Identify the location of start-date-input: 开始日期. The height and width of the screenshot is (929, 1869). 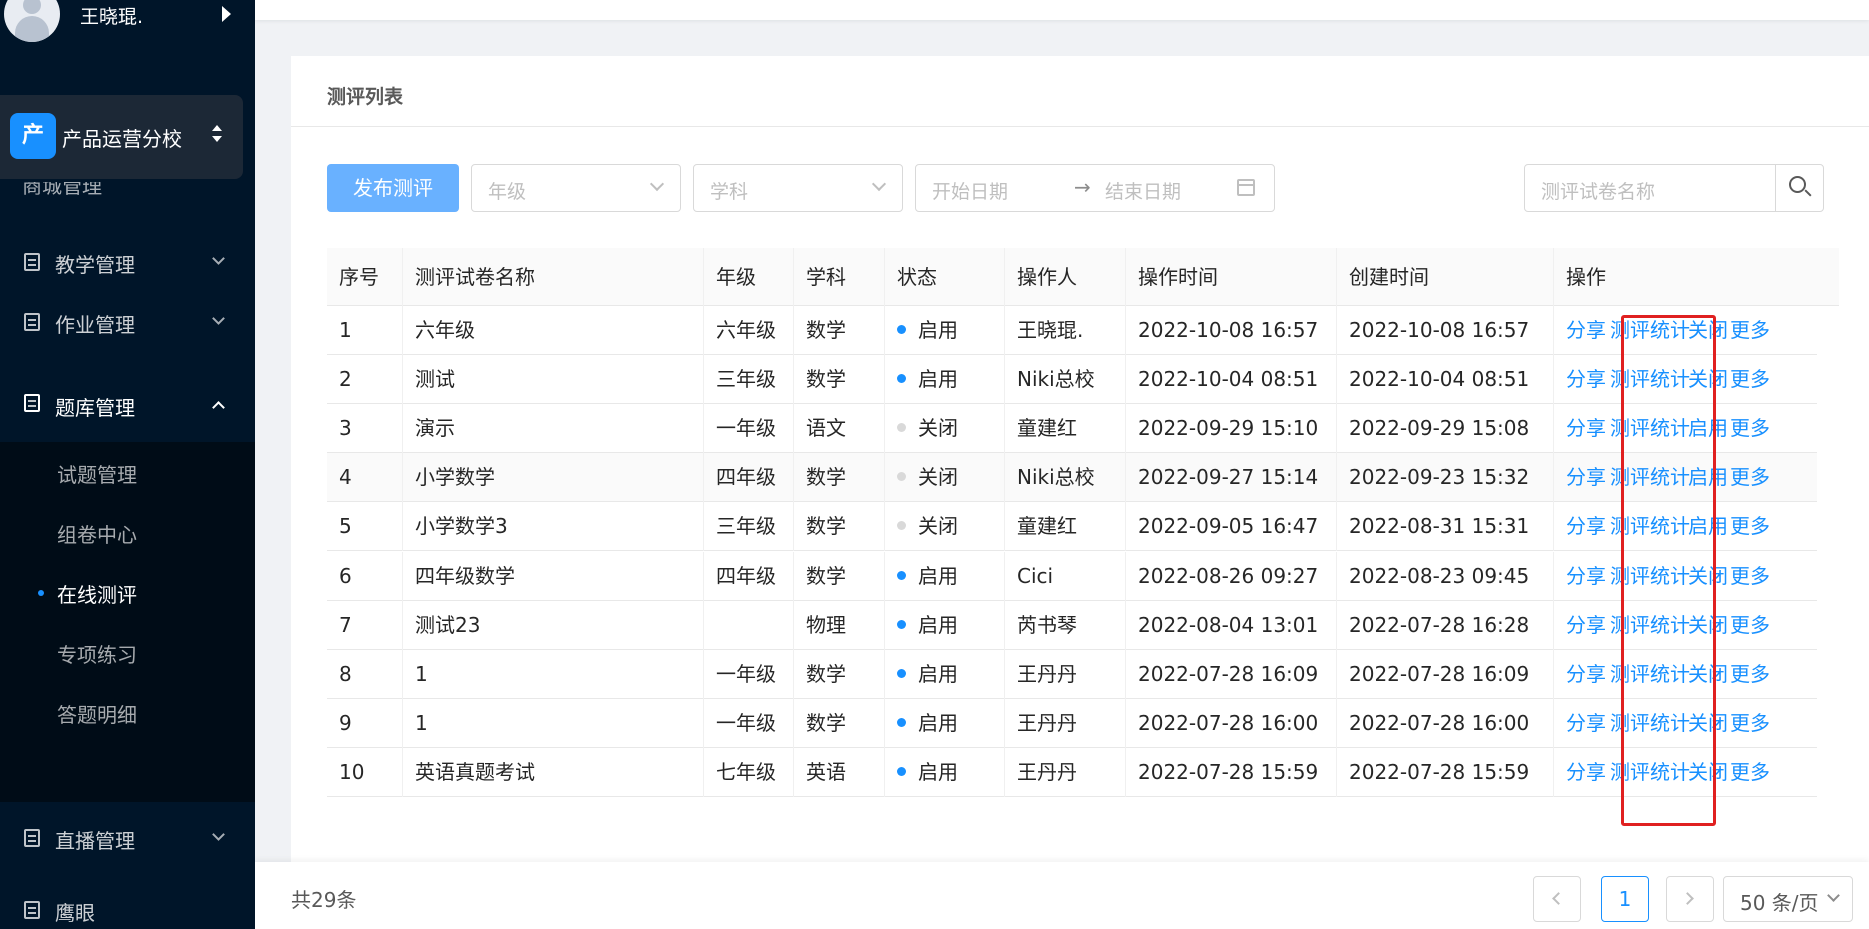
(970, 190).